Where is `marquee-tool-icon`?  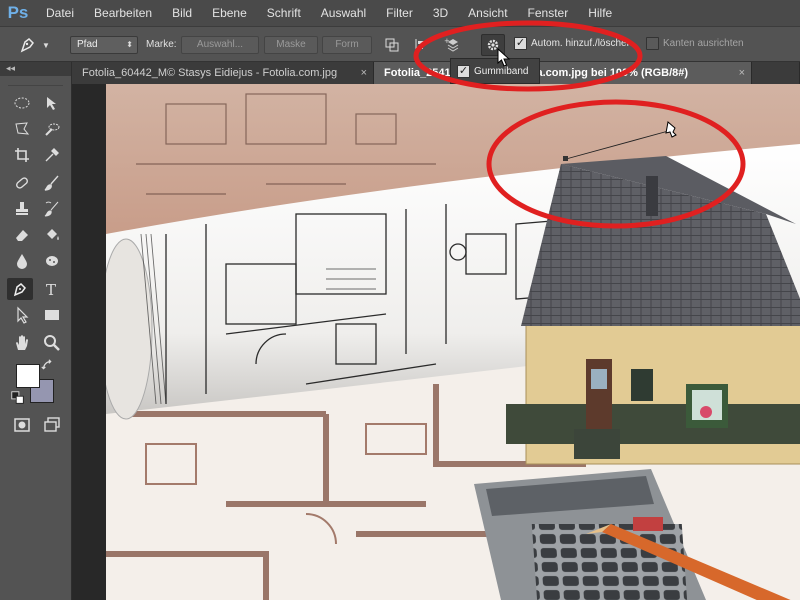 marquee-tool-icon is located at coordinates (22, 103).